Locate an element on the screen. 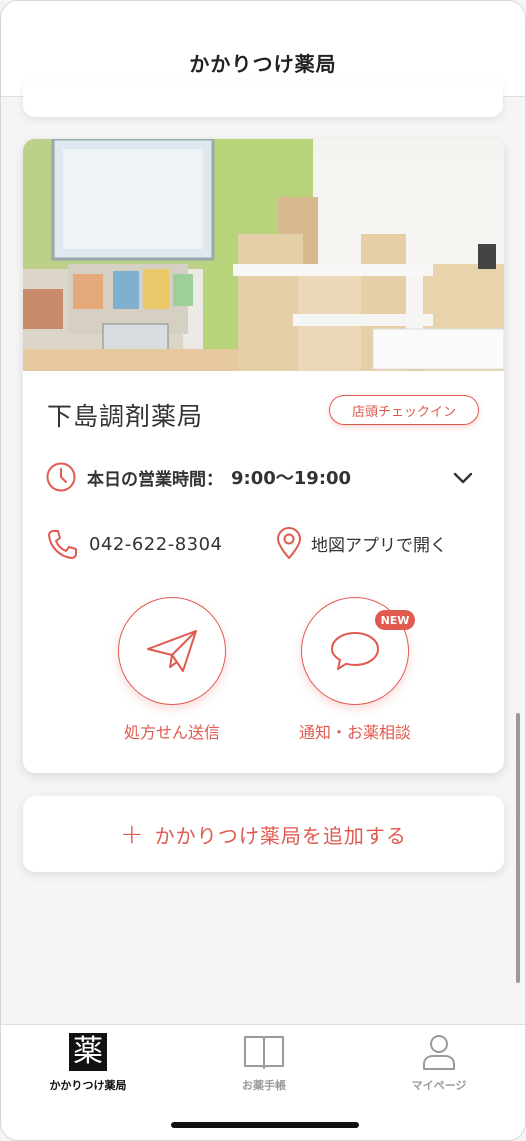 Image resolution: width=526 pixels, height=1141 pixels. phone-number: 042-622-8304 is located at coordinates (156, 544).